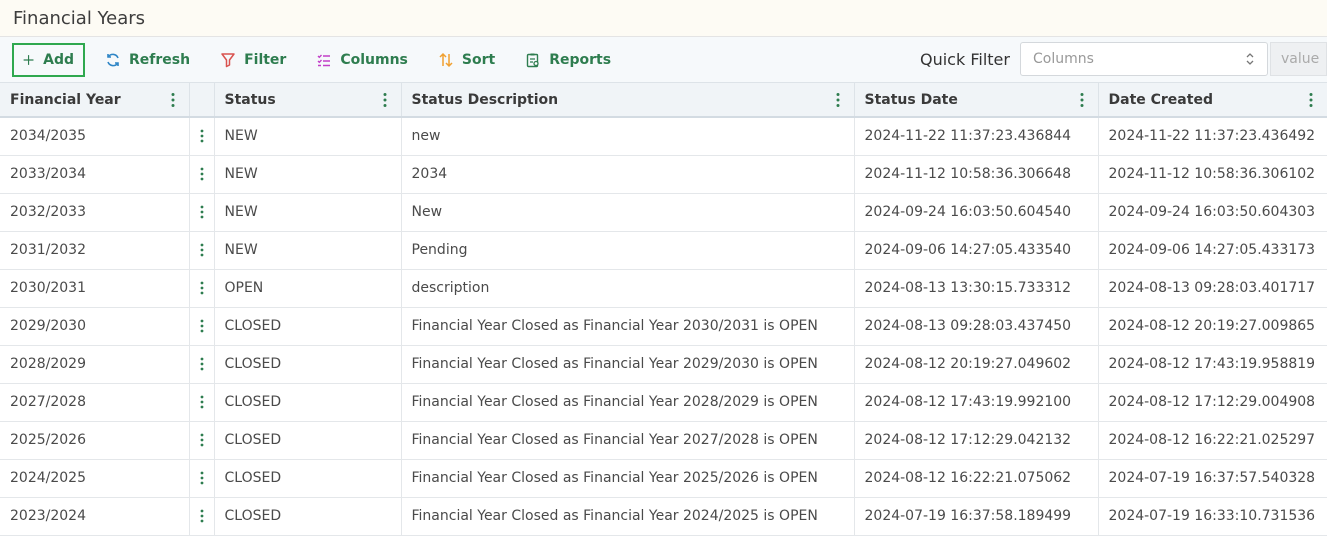  I want to click on columns-button: Columns, so click(362, 60).